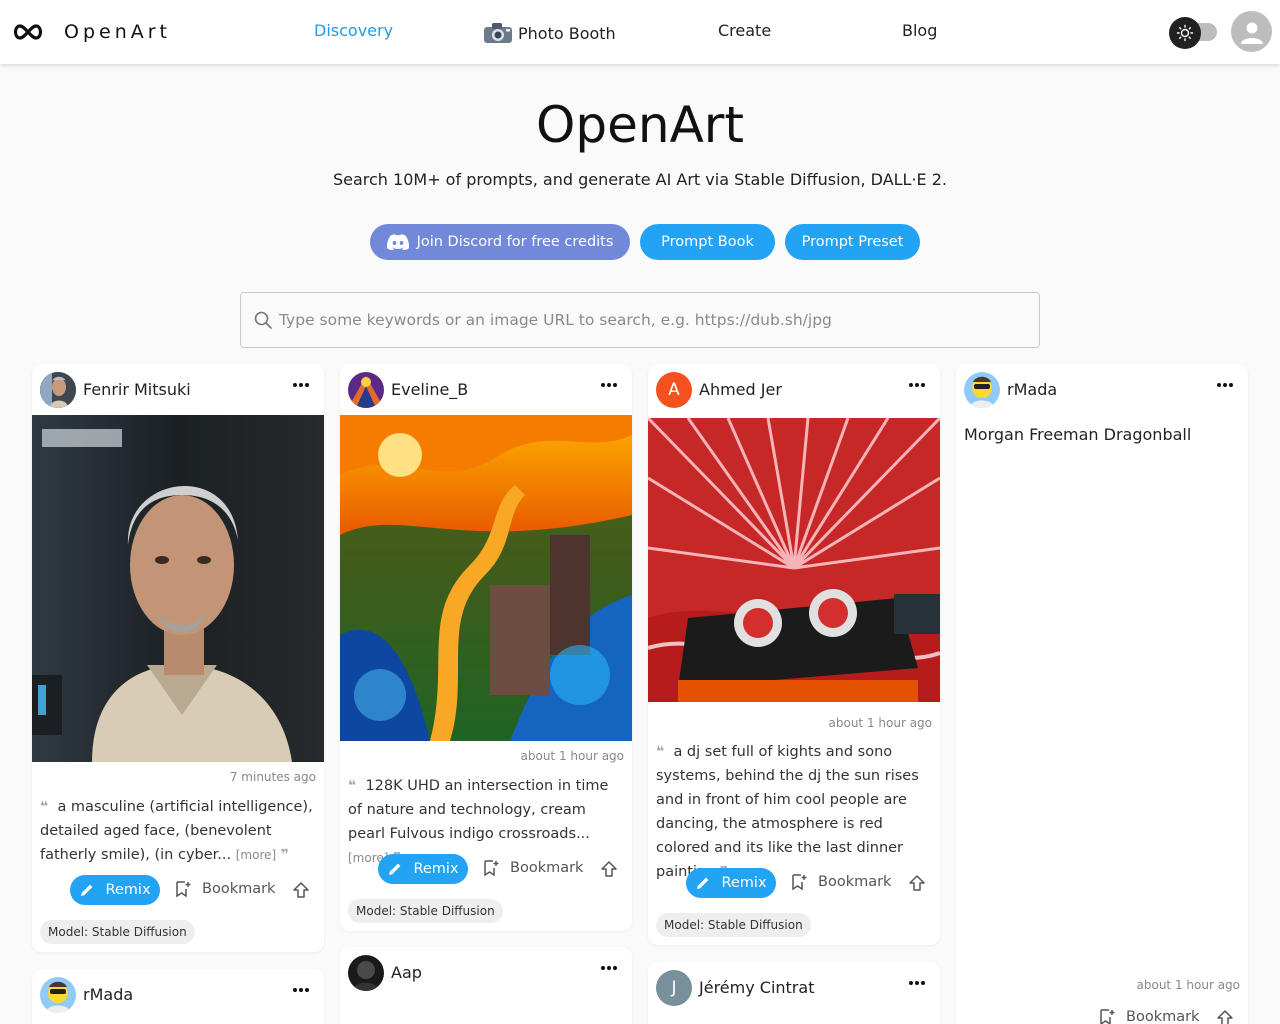  I want to click on sun-icon, so click(1185, 33).